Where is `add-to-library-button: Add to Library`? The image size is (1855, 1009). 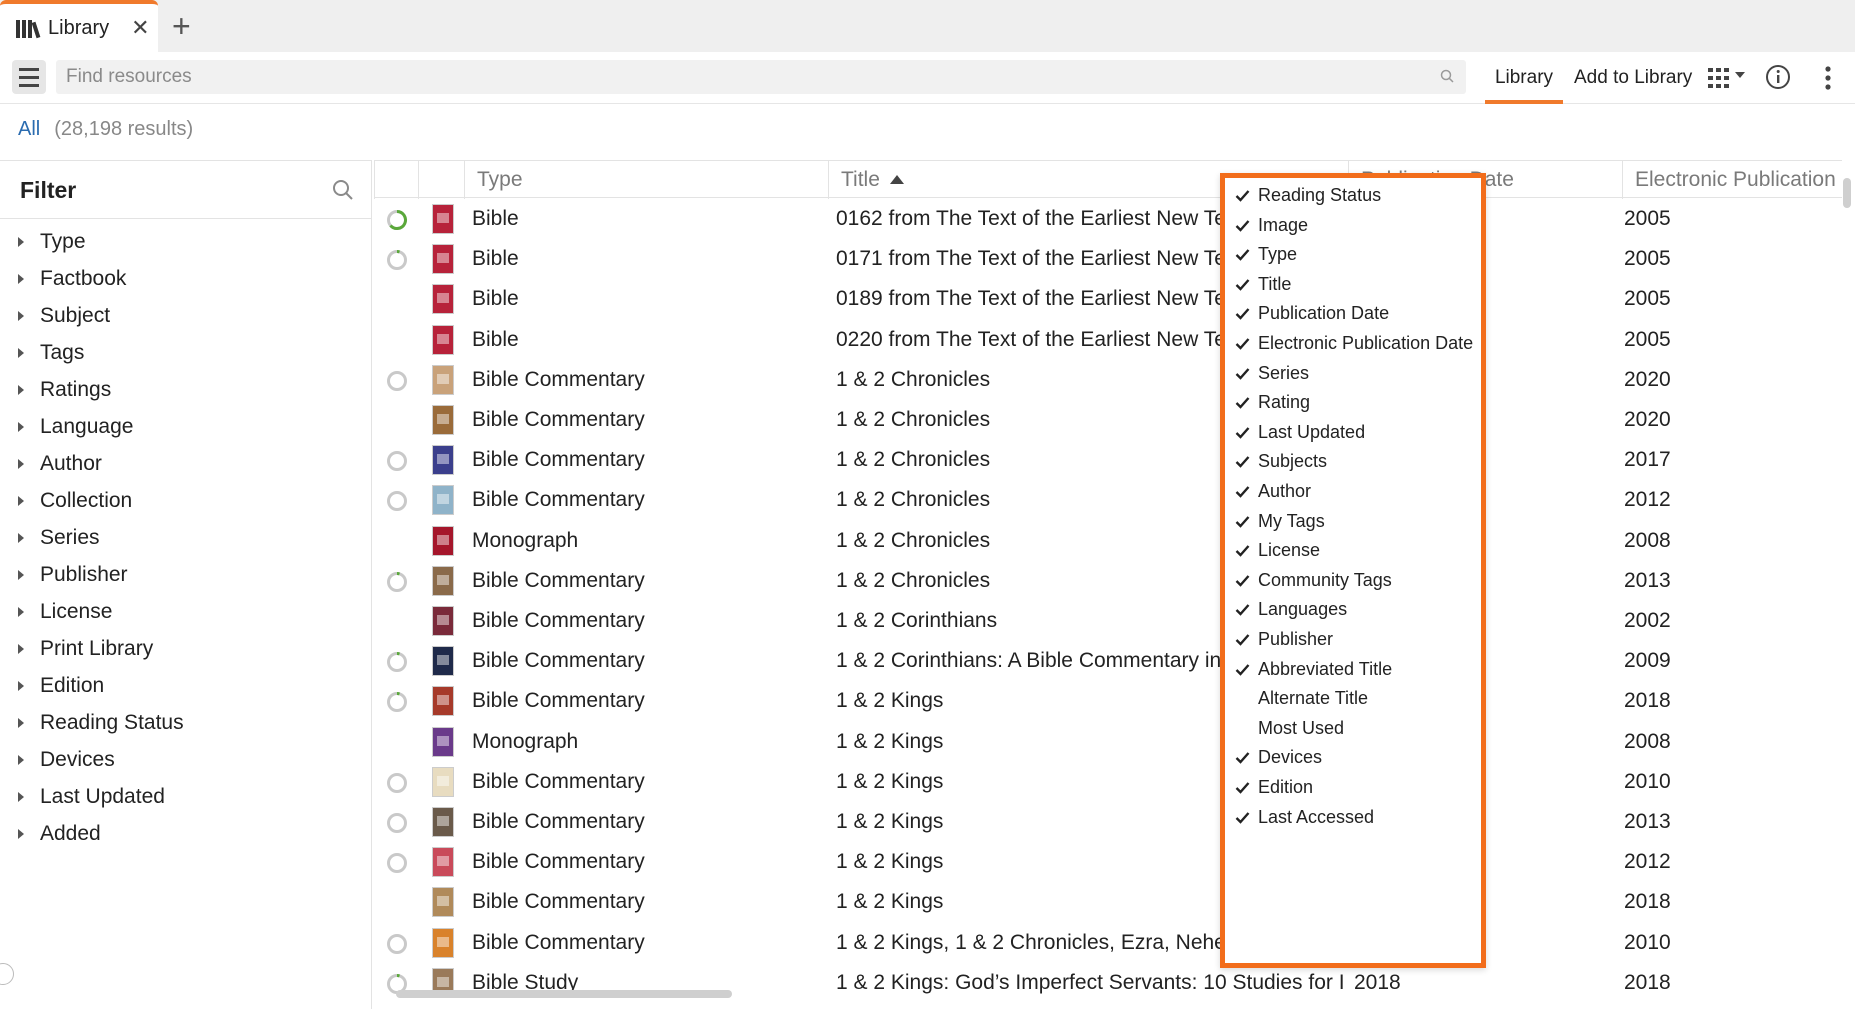 add-to-library-button: Add to Library is located at coordinates (1633, 78).